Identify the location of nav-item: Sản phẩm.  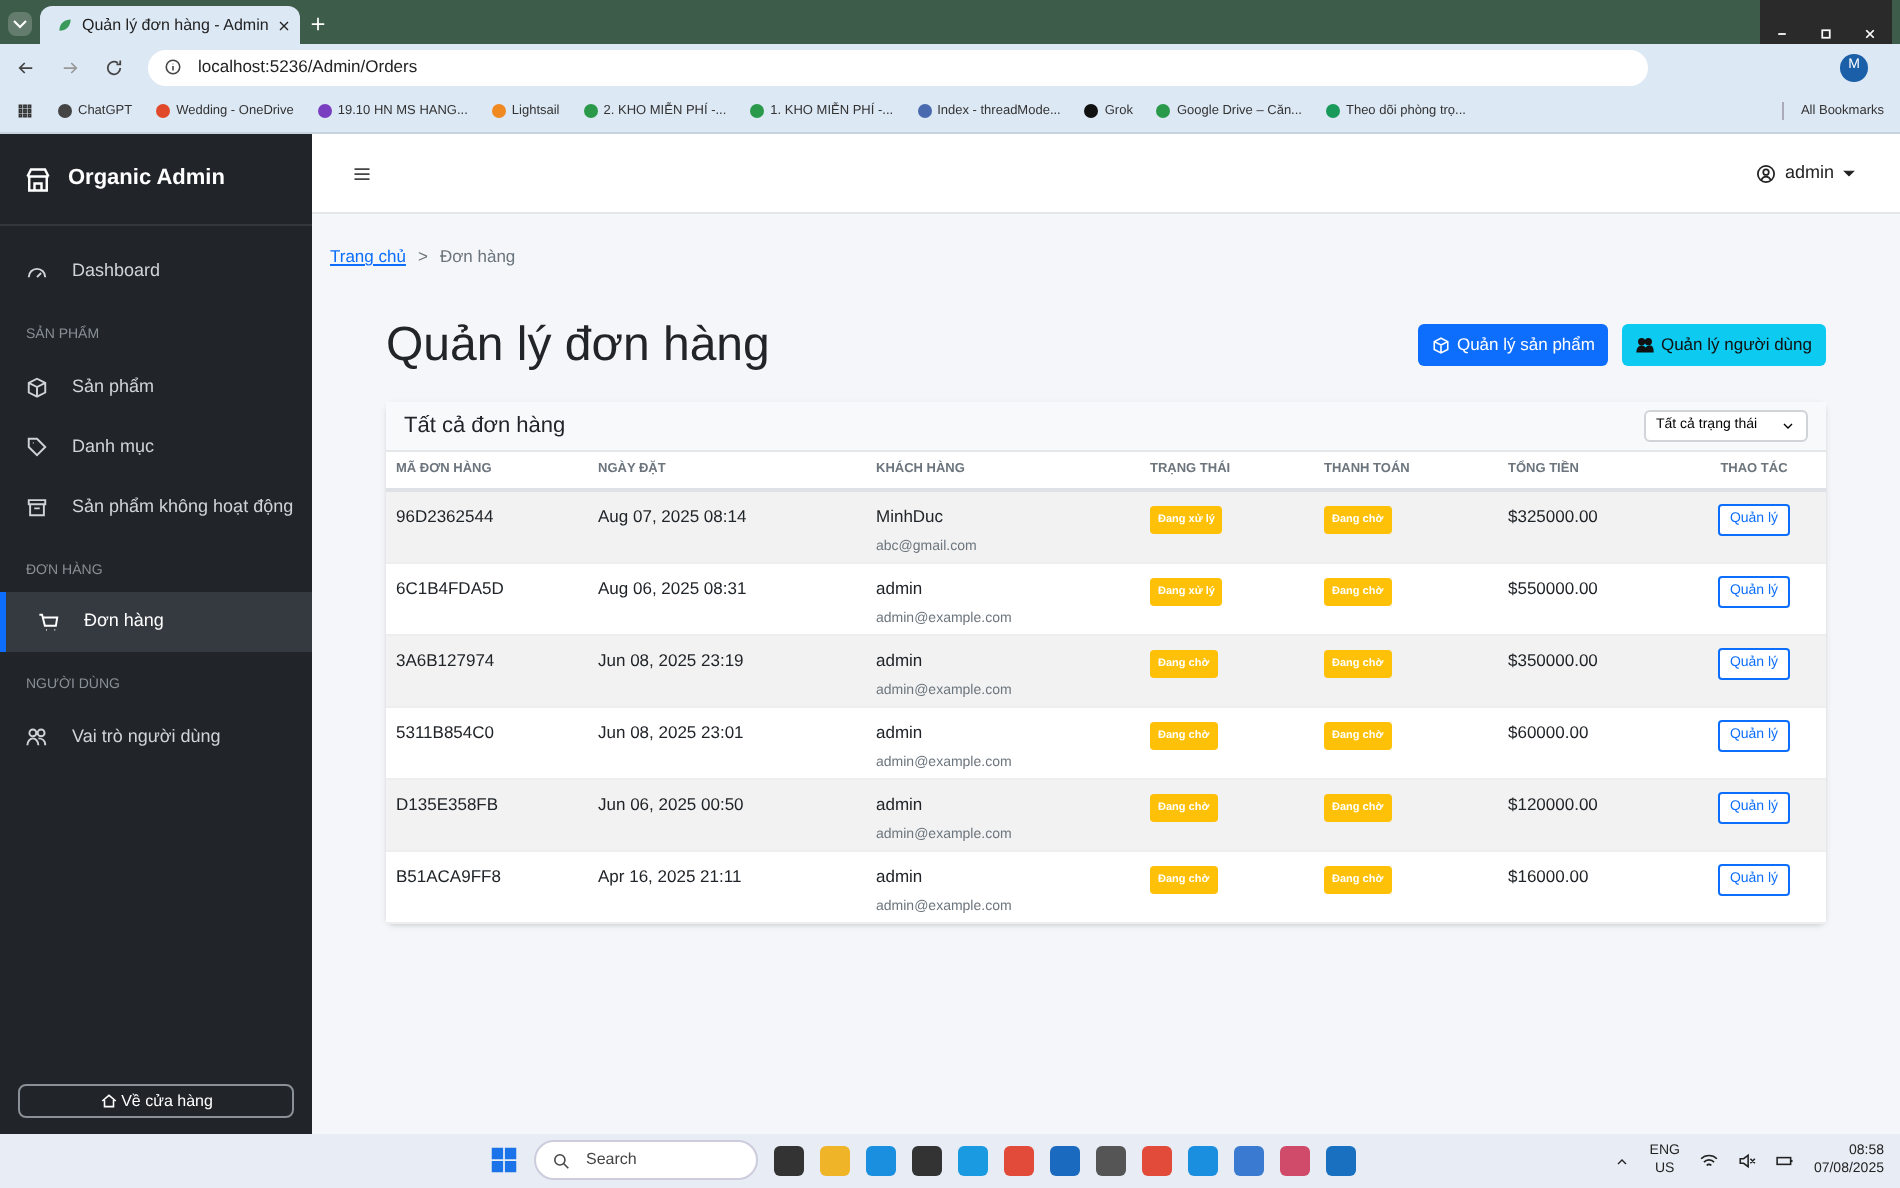
(156, 387).